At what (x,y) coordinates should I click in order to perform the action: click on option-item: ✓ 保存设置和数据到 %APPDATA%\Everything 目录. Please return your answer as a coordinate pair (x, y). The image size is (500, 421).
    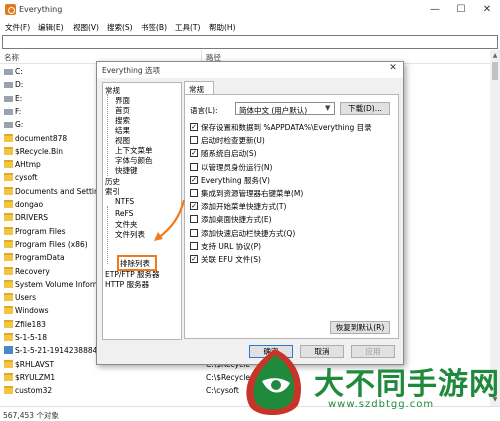
    Looking at the image, I should click on (292, 127).